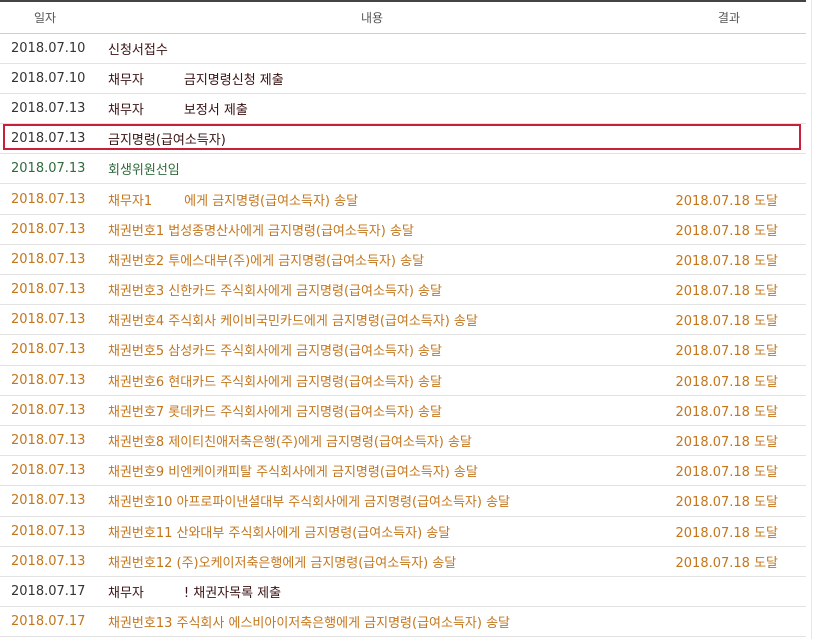 Image resolution: width=820 pixels, height=639 pixels. I want to click on row-content: 채권번호5 삼성카드 주식회사에게 금지명령(급여소득자) 송달, so click(372, 350).